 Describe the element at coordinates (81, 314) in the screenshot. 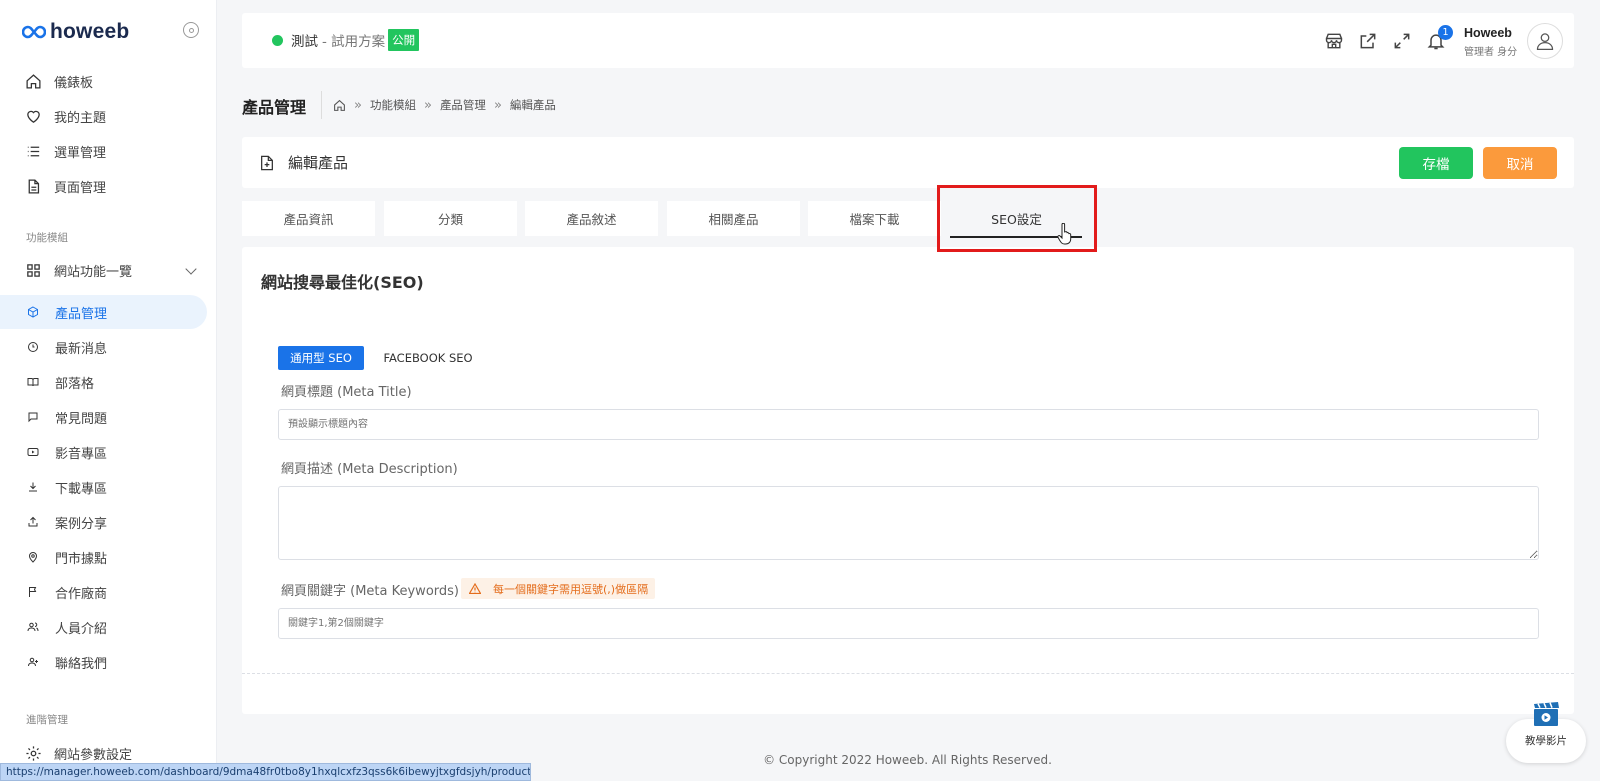

I see `sidebar-item-label: 產品管理` at that location.